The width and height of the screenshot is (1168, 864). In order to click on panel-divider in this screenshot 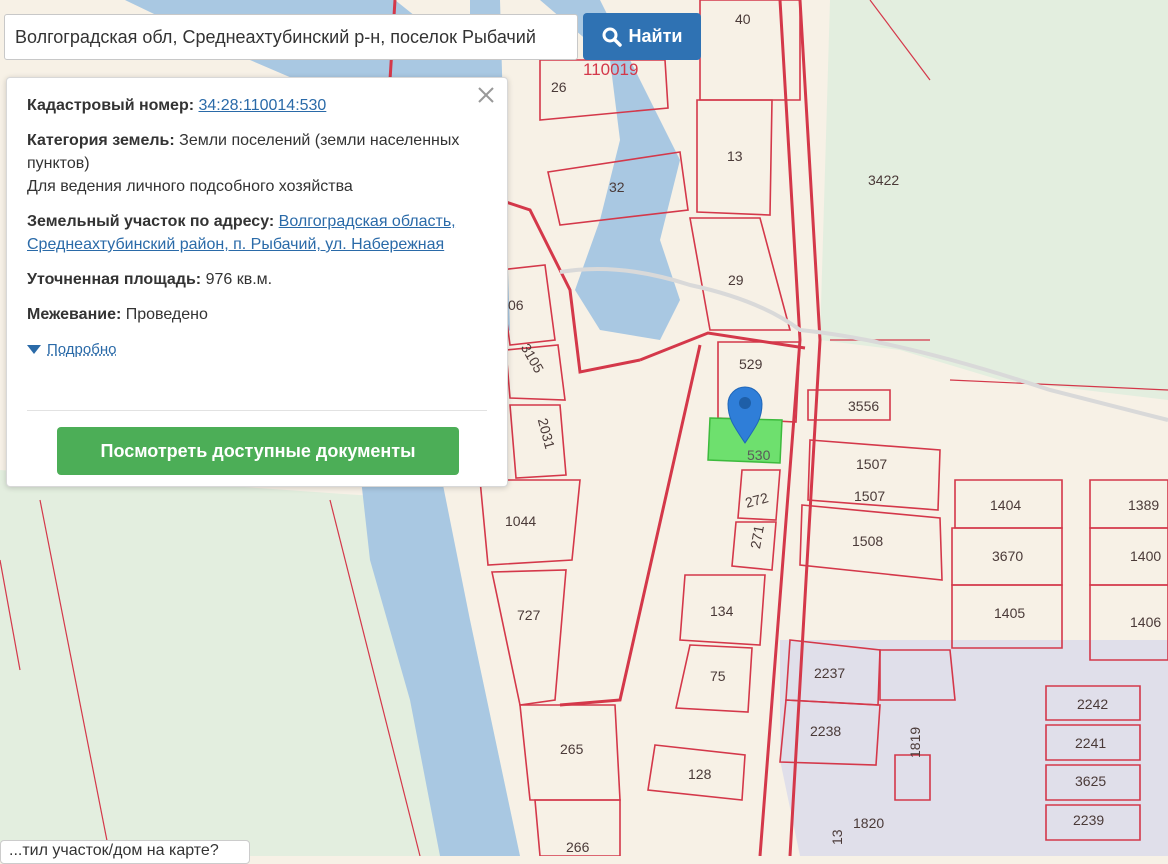, I will do `click(257, 410)`.